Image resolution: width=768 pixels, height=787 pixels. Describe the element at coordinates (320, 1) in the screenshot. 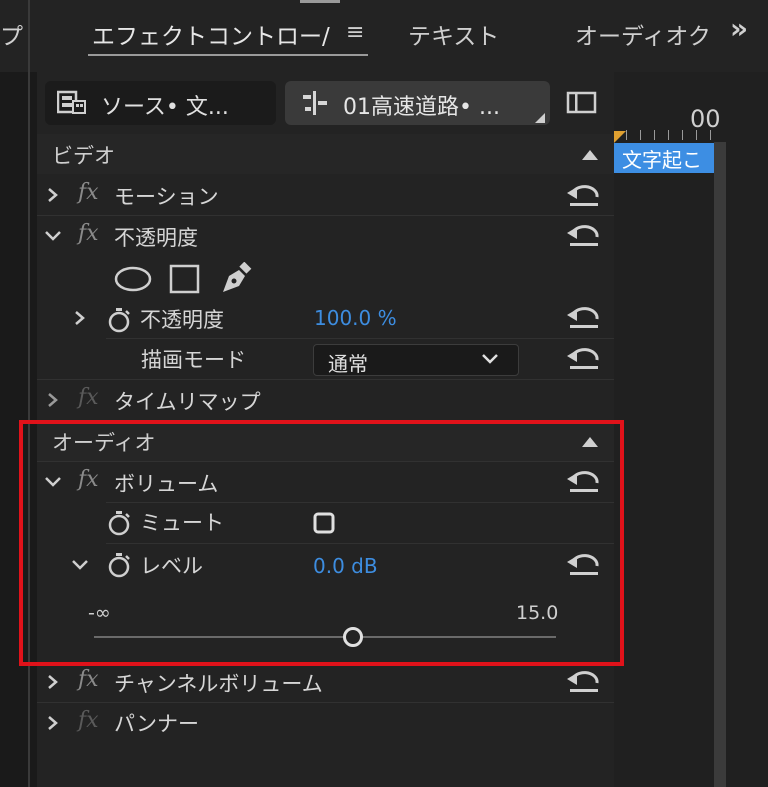

I see `panel-top-edge` at that location.